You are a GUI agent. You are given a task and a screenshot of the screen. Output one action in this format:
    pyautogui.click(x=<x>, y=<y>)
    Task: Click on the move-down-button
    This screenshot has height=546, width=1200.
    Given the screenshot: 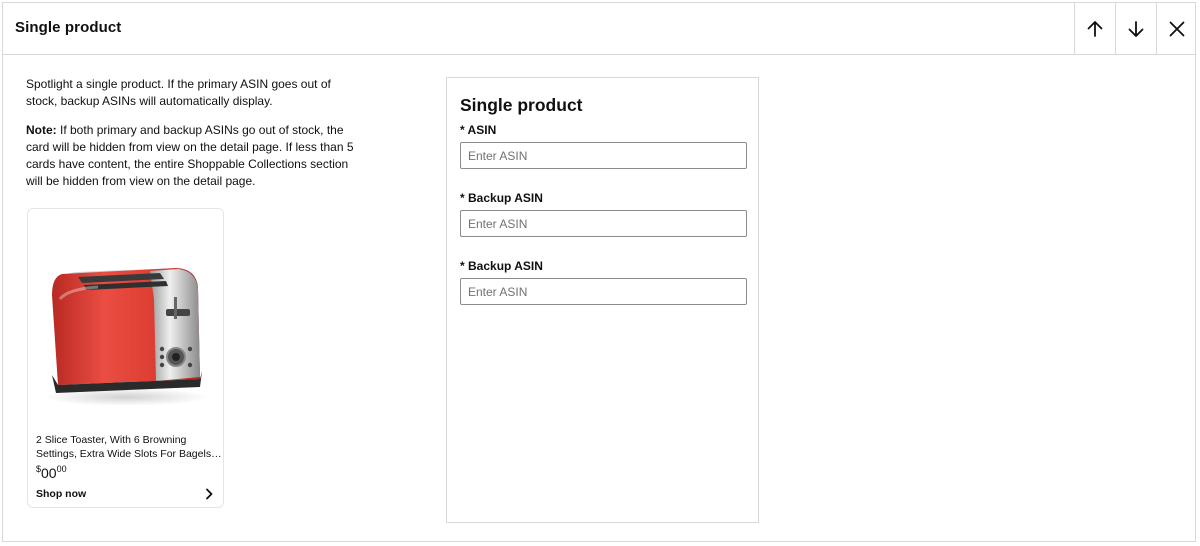 What is the action you would take?
    pyautogui.click(x=1135, y=28)
    